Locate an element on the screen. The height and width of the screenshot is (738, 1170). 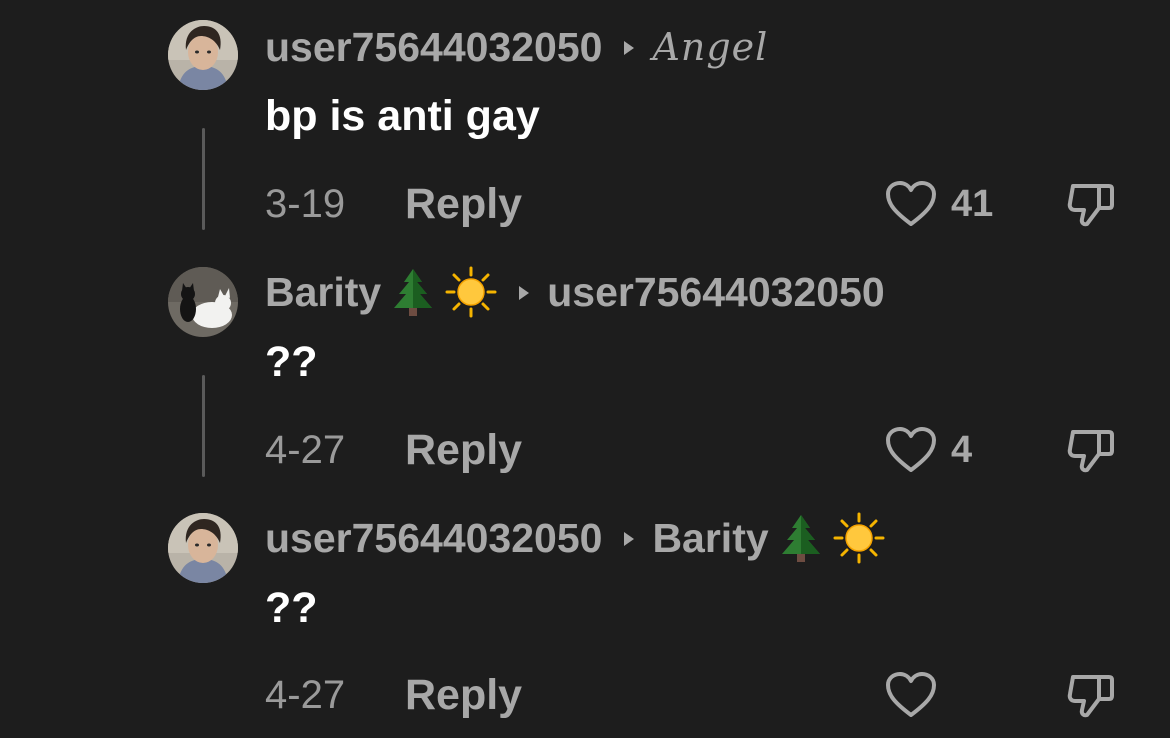
user-avatar is located at coordinates (203, 548).